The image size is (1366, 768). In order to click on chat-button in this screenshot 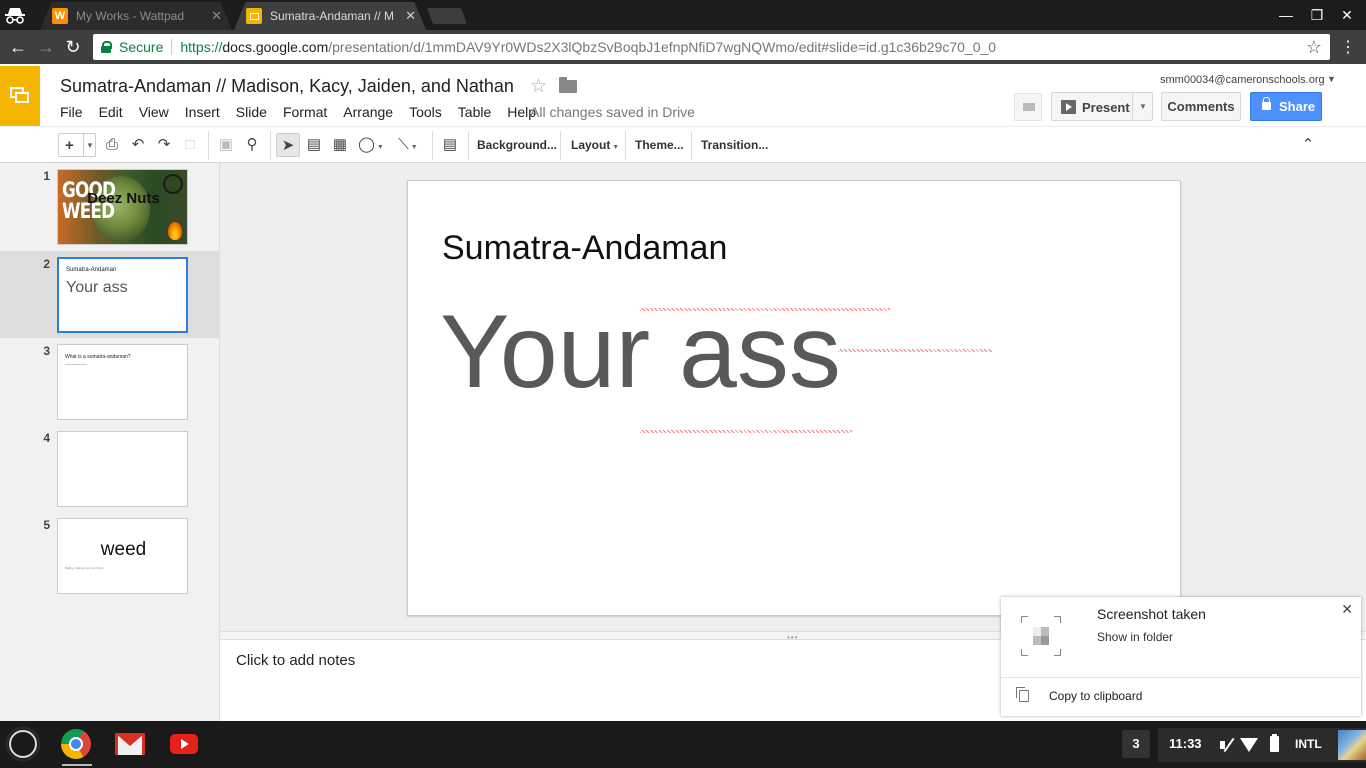, I will do `click(1028, 107)`.